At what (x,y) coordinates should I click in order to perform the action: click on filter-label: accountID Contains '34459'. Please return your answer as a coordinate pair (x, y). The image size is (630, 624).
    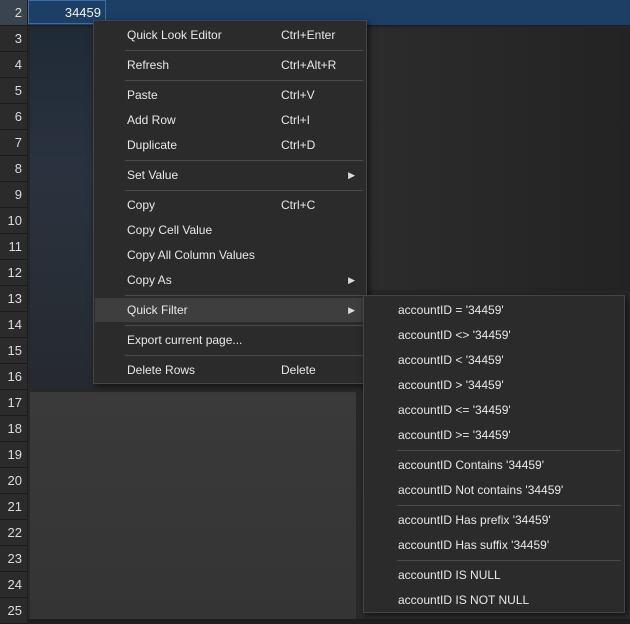
    Looking at the image, I should click on (471, 465).